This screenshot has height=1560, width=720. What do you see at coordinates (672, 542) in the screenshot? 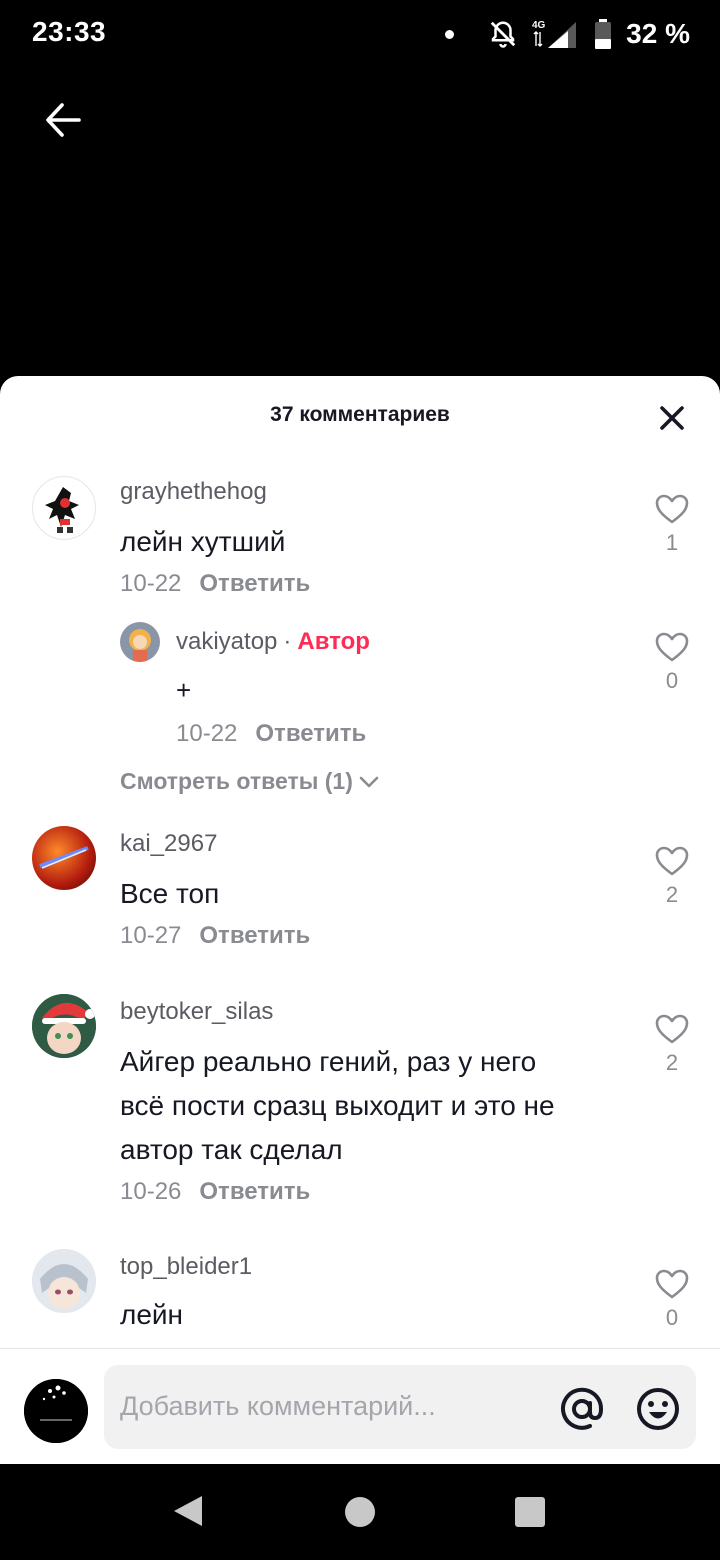
I see `like-count: 1` at bounding box center [672, 542].